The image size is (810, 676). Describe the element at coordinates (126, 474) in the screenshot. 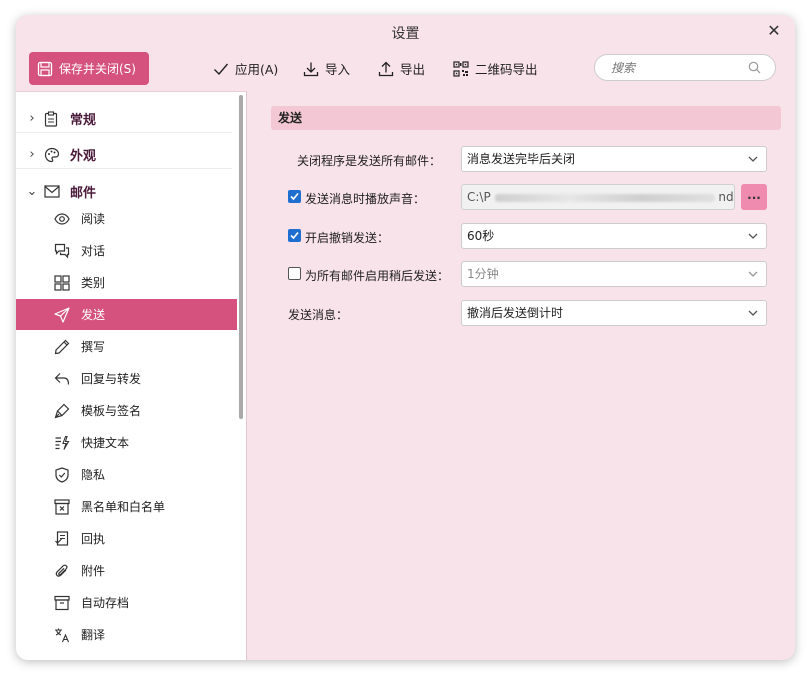

I see `sidebar-item-privacy: 隐私` at that location.